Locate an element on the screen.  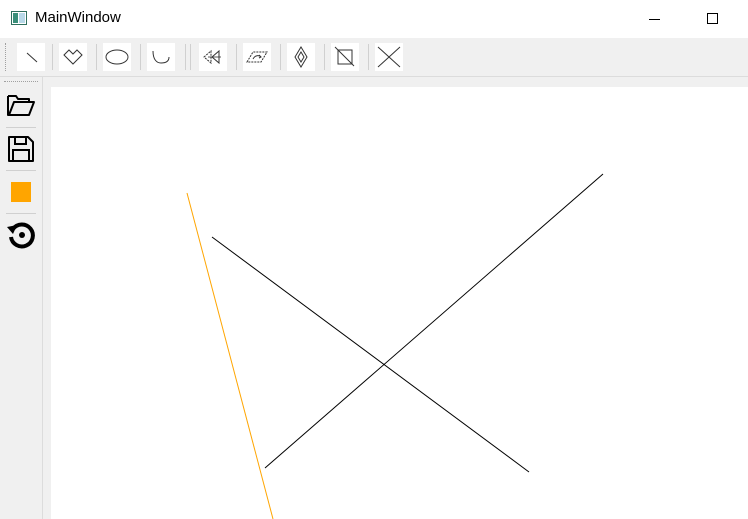
line-tool-button is located at coordinates (31, 57).